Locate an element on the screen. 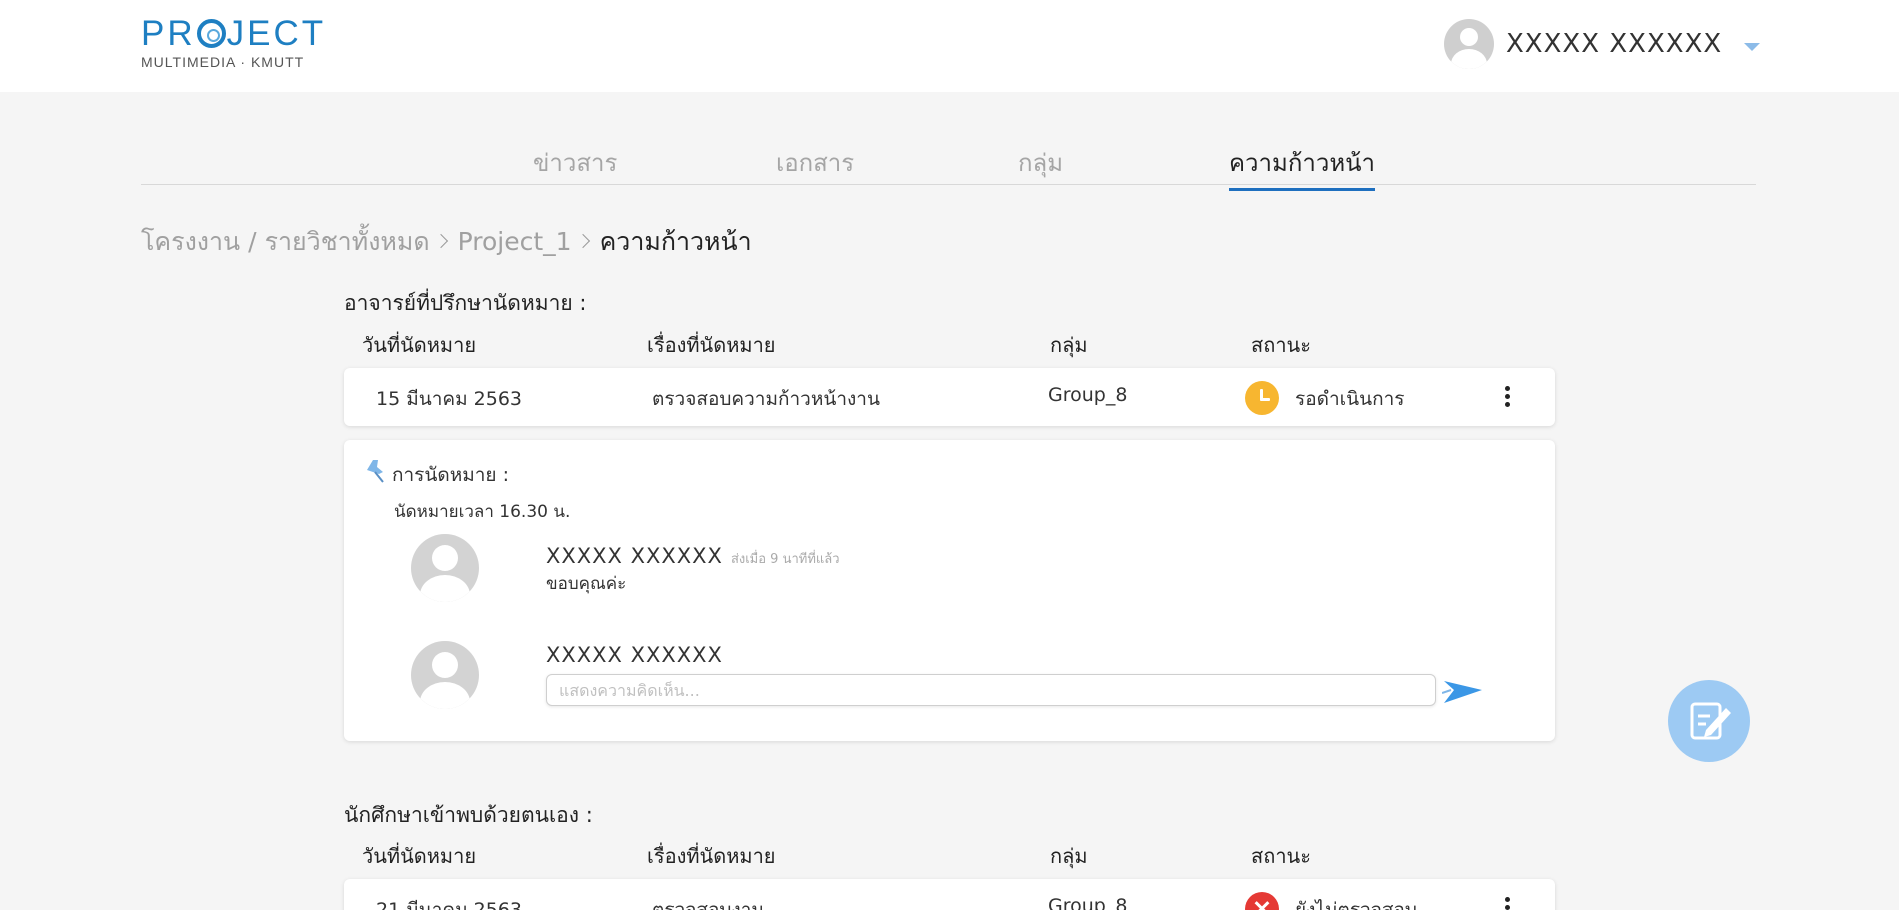  logo-prefix: PR is located at coordinates (168, 33).